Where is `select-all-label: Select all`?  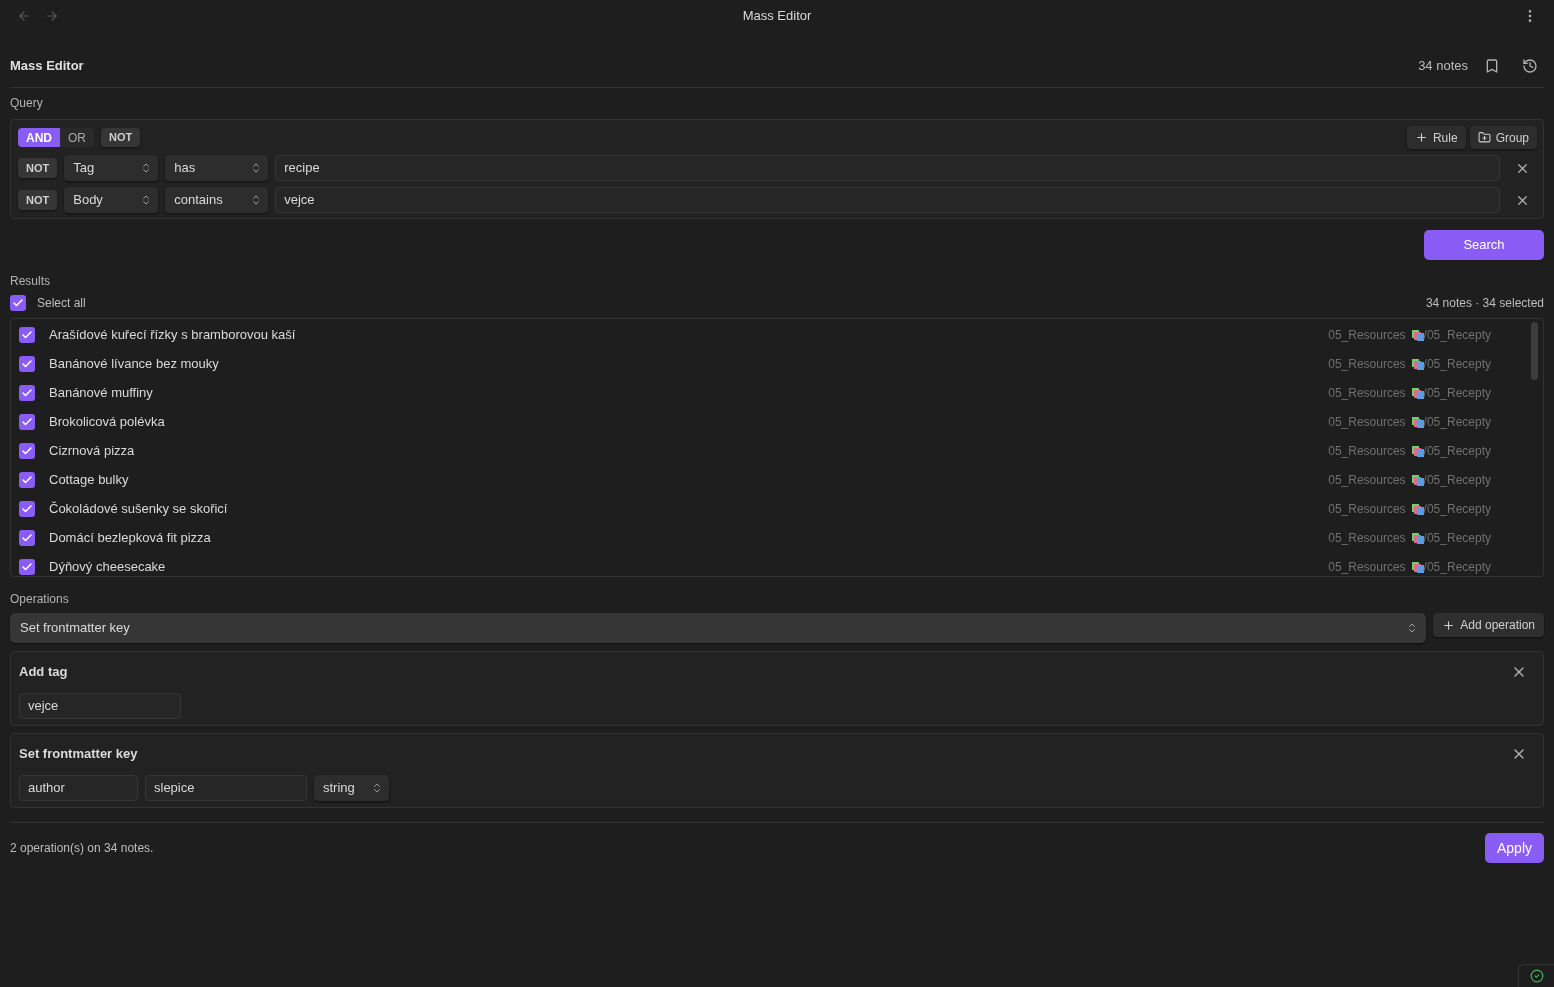
select-all-label: Select all is located at coordinates (61, 303).